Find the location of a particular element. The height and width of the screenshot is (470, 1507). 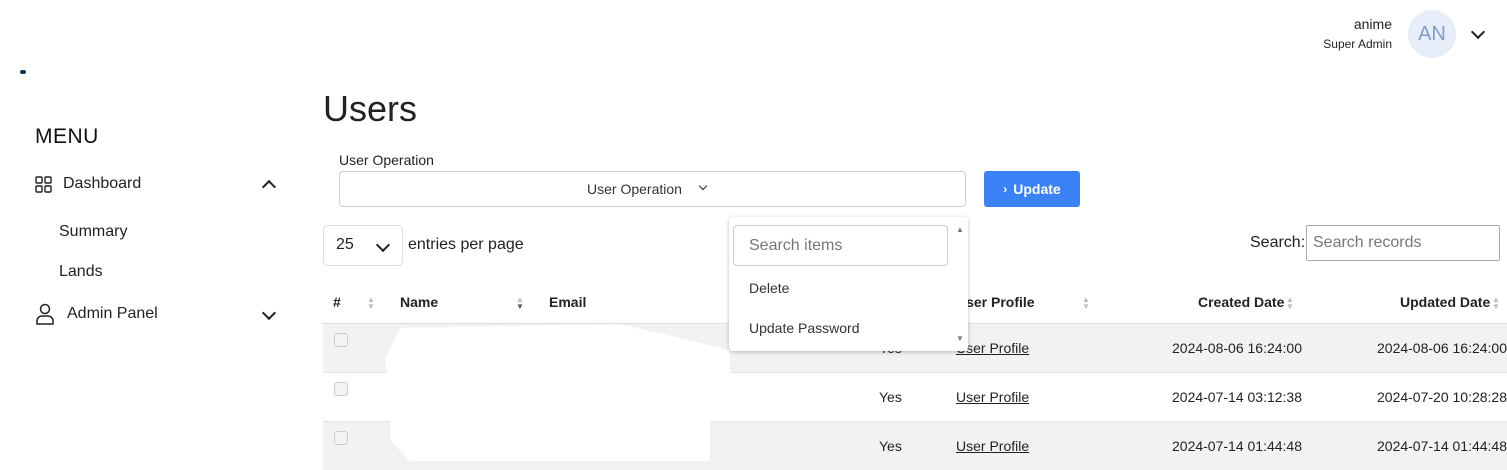

chevron-up-icon is located at coordinates (269, 187).